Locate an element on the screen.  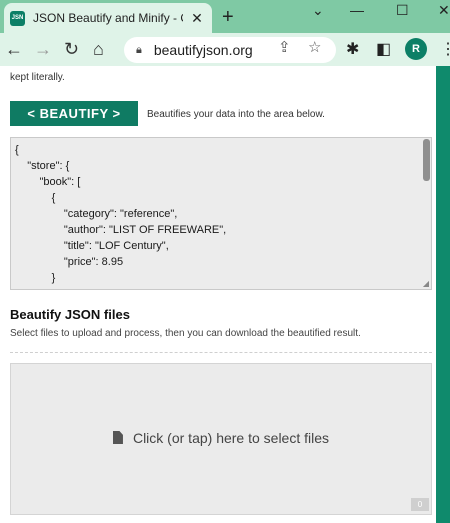
tab-search-chevron-icon: ⌄ is located at coordinates (318, 10).